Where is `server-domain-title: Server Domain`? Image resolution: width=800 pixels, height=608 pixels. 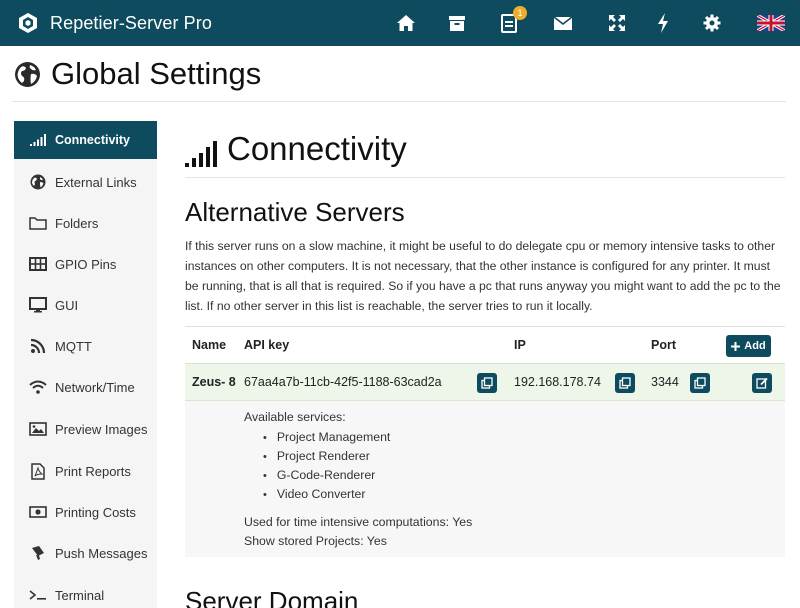 server-domain-title: Server Domain is located at coordinates (272, 597).